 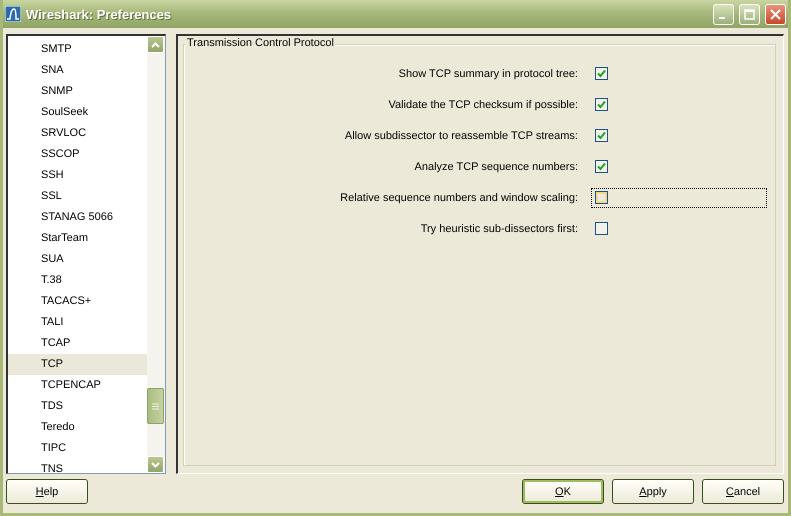 I want to click on protocol-item: TCP, so click(x=77, y=365).